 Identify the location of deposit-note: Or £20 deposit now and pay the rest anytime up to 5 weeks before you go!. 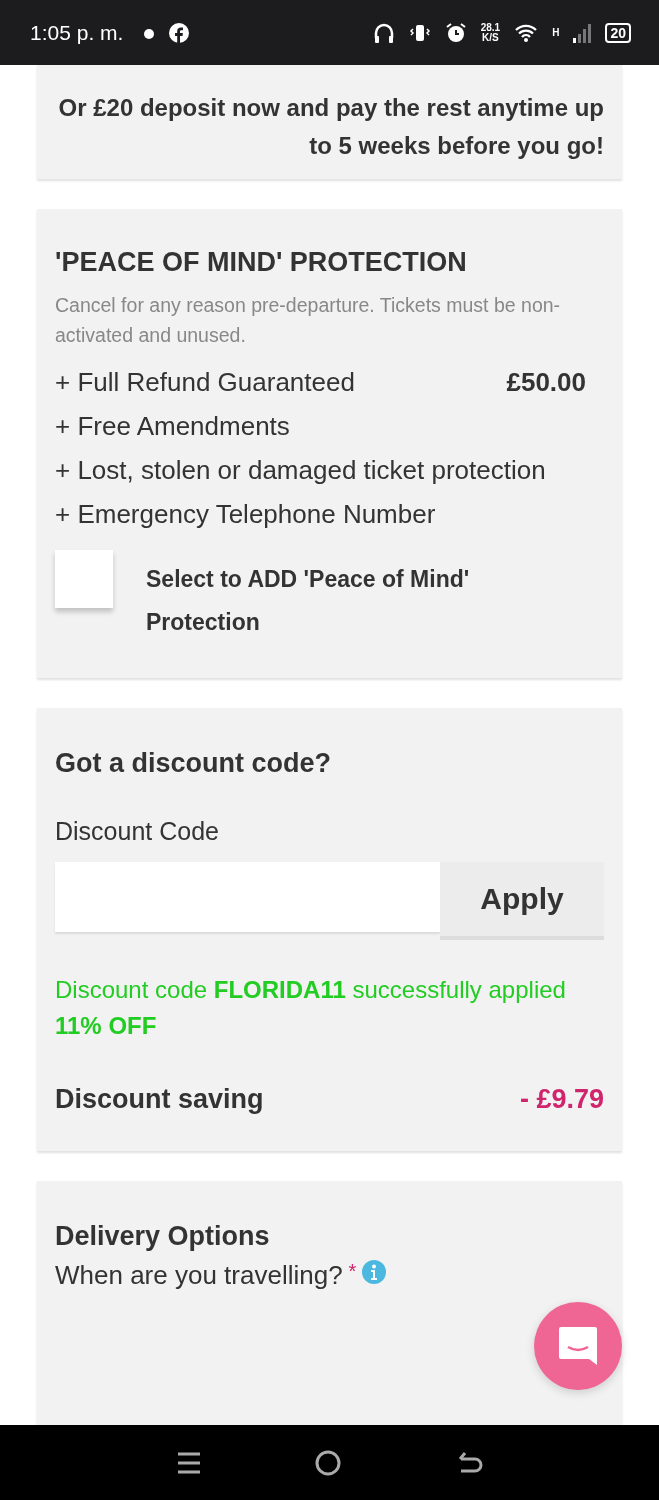
(330, 127).